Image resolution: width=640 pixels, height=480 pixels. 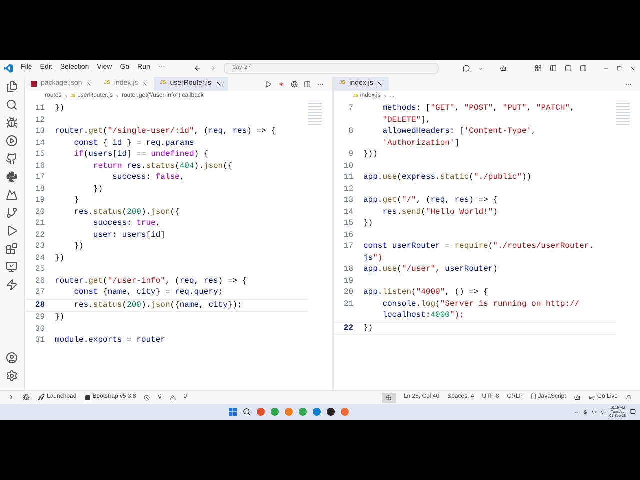 I want to click on code-line: const {name, city} = req.query;, so click(x=148, y=292).